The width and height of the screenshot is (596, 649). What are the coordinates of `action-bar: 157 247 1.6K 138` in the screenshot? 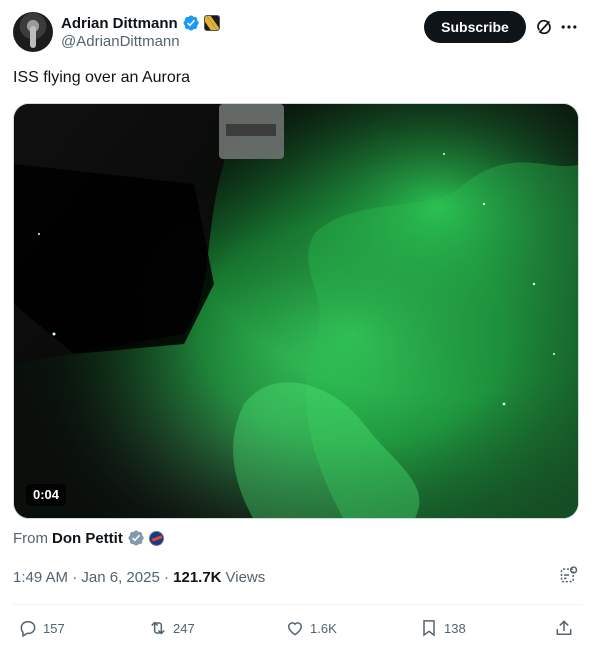 It's located at (298, 628).